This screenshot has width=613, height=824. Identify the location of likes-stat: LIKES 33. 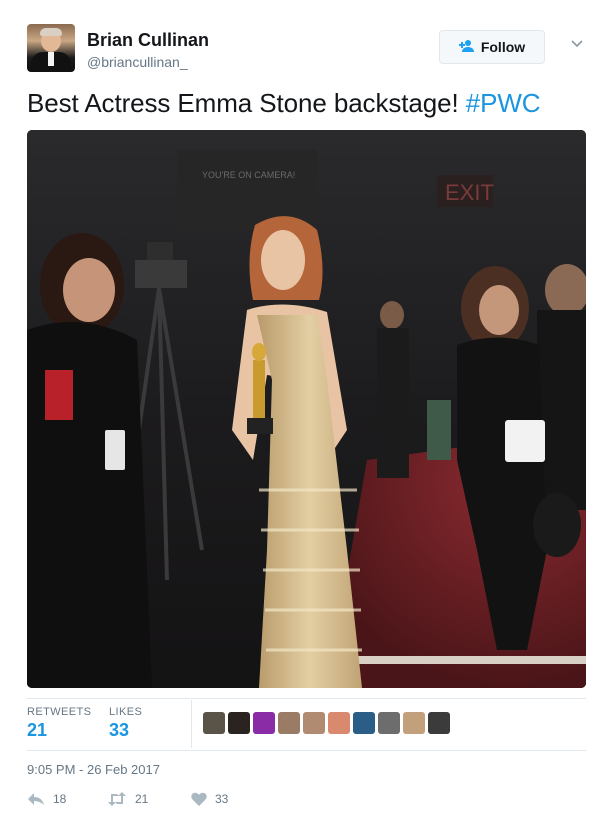
(125, 723).